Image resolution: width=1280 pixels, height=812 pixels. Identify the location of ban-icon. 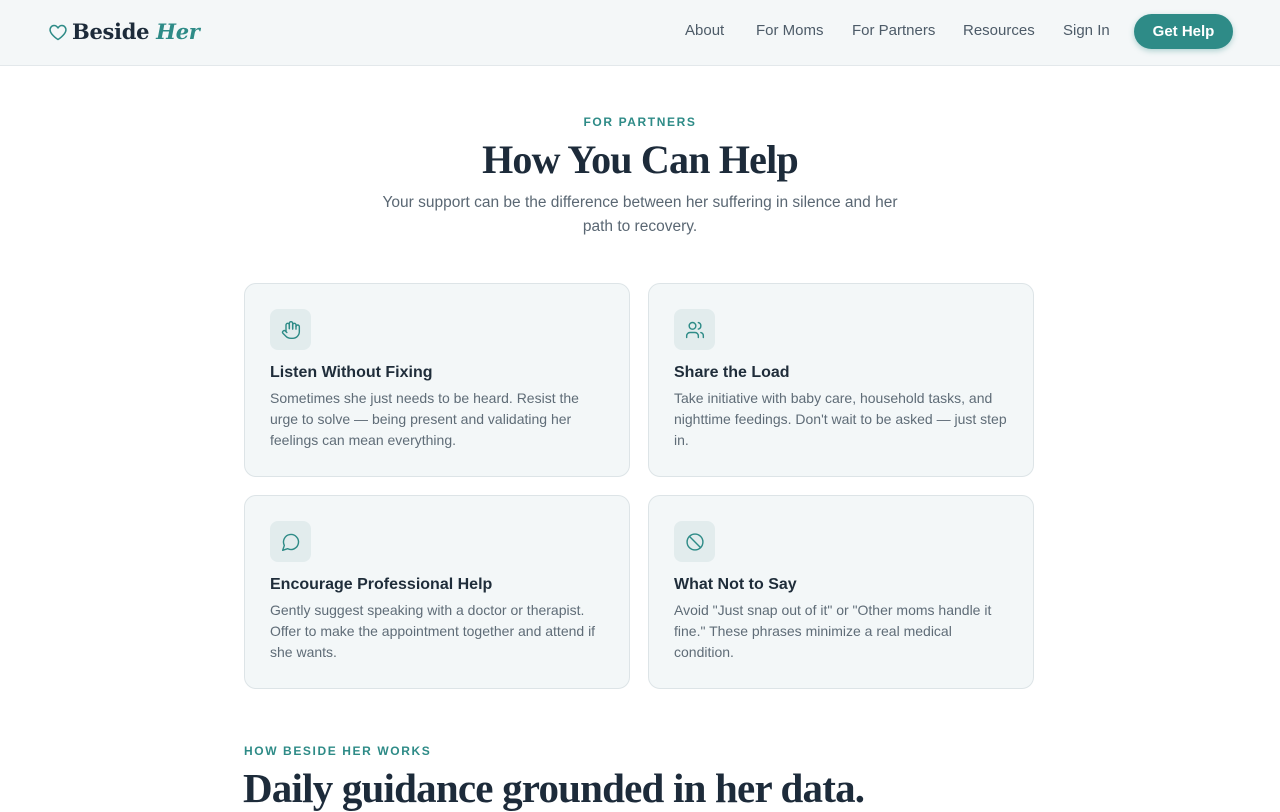
(694, 541).